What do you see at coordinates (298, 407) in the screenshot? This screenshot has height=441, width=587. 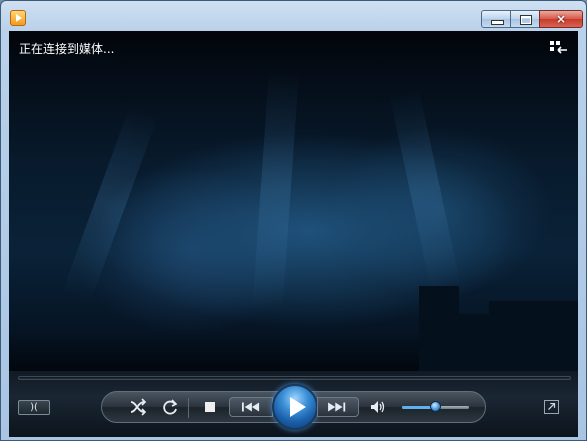 I see `play-icon` at bounding box center [298, 407].